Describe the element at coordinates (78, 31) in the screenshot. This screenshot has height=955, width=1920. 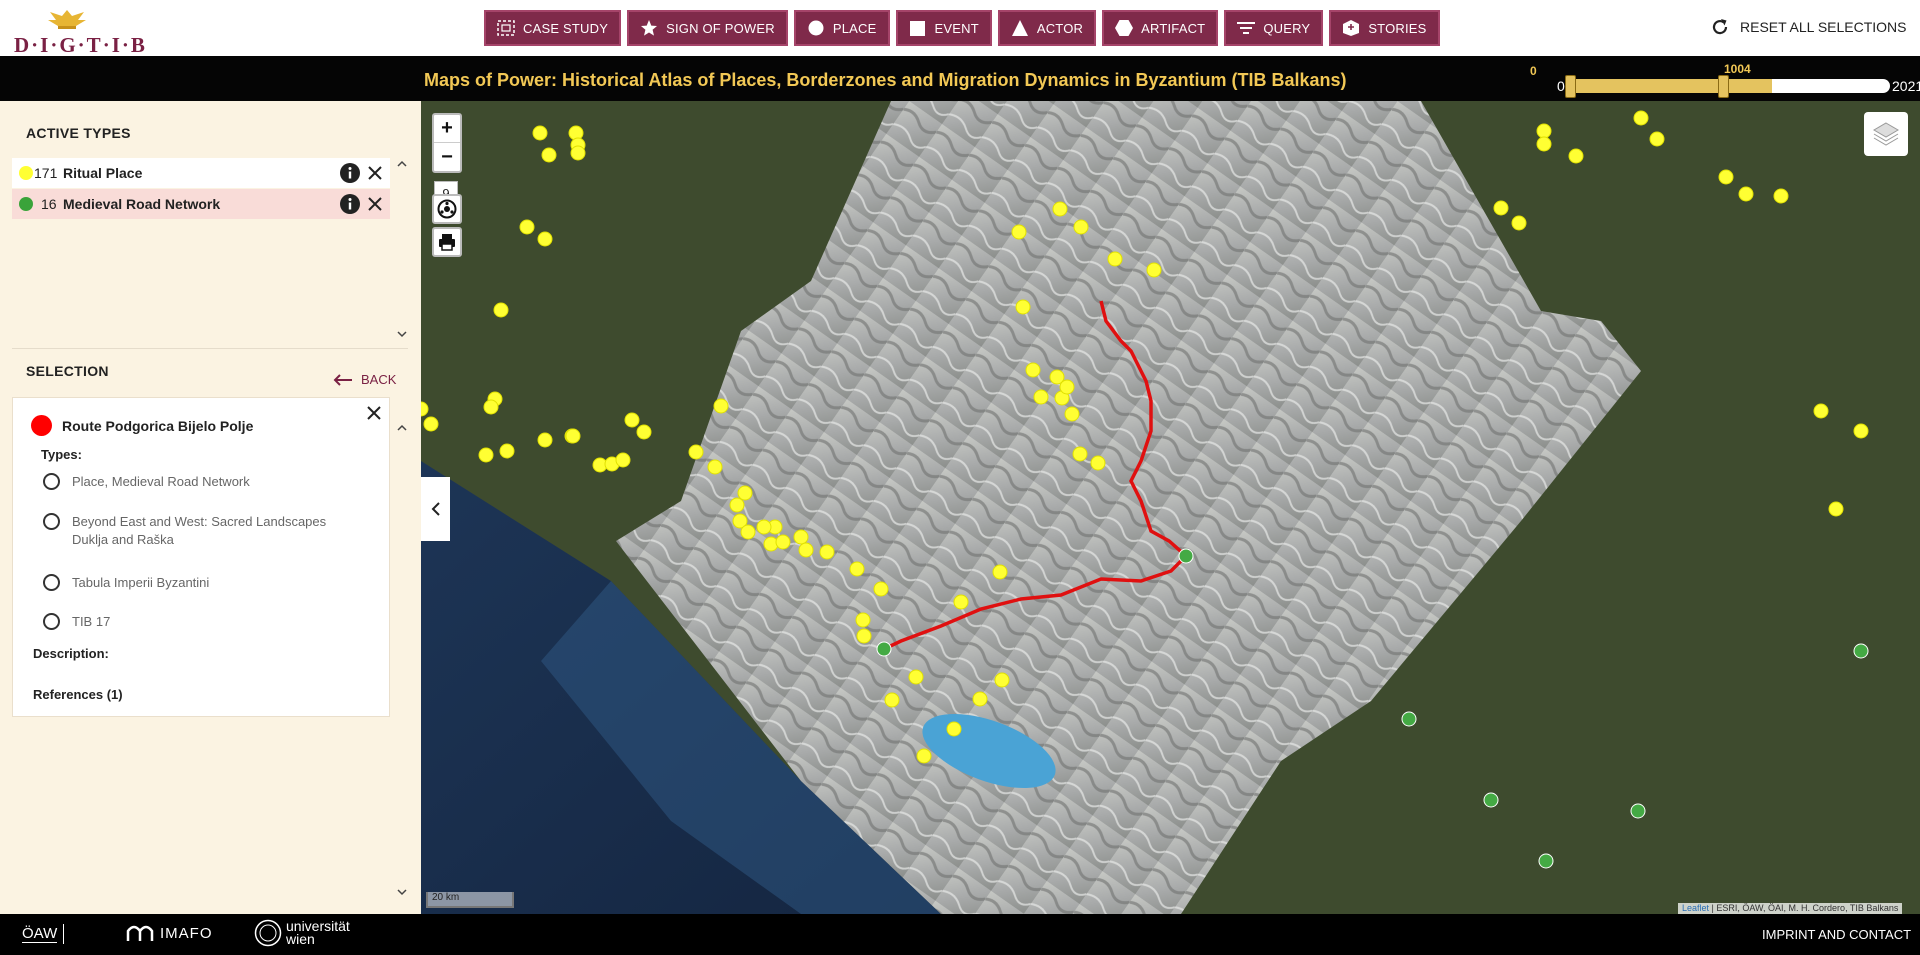
I see `digtib-logo: D·I·G·T·I·B` at that location.